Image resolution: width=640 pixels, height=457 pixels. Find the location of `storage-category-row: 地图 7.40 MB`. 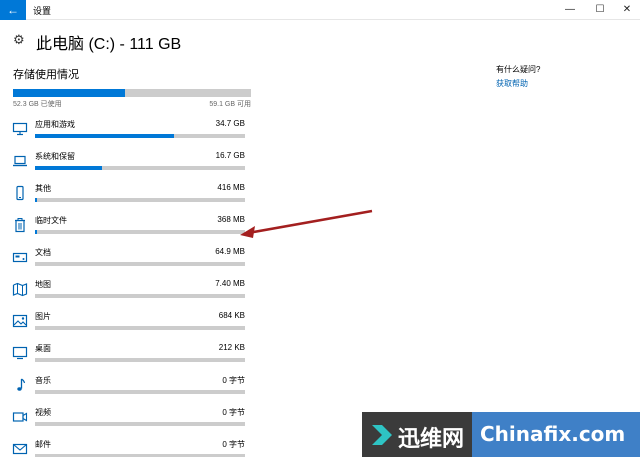

storage-category-row: 地图 7.40 MB is located at coordinates (130, 289).